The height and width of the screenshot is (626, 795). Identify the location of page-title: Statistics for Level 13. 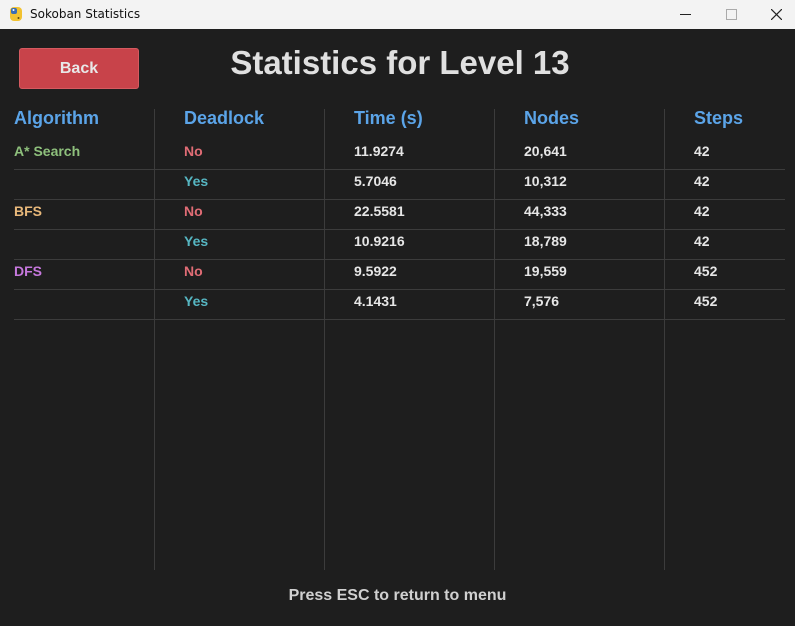
(400, 62).